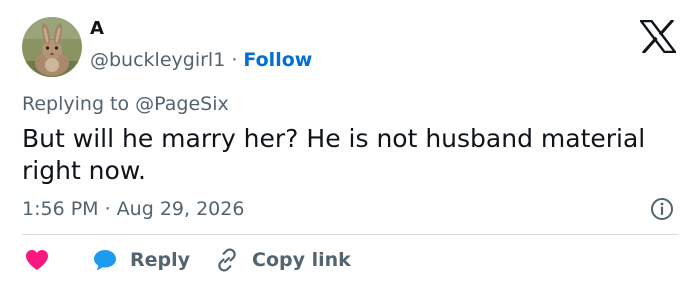 The height and width of the screenshot is (287, 700). I want to click on link-icon, so click(227, 260).